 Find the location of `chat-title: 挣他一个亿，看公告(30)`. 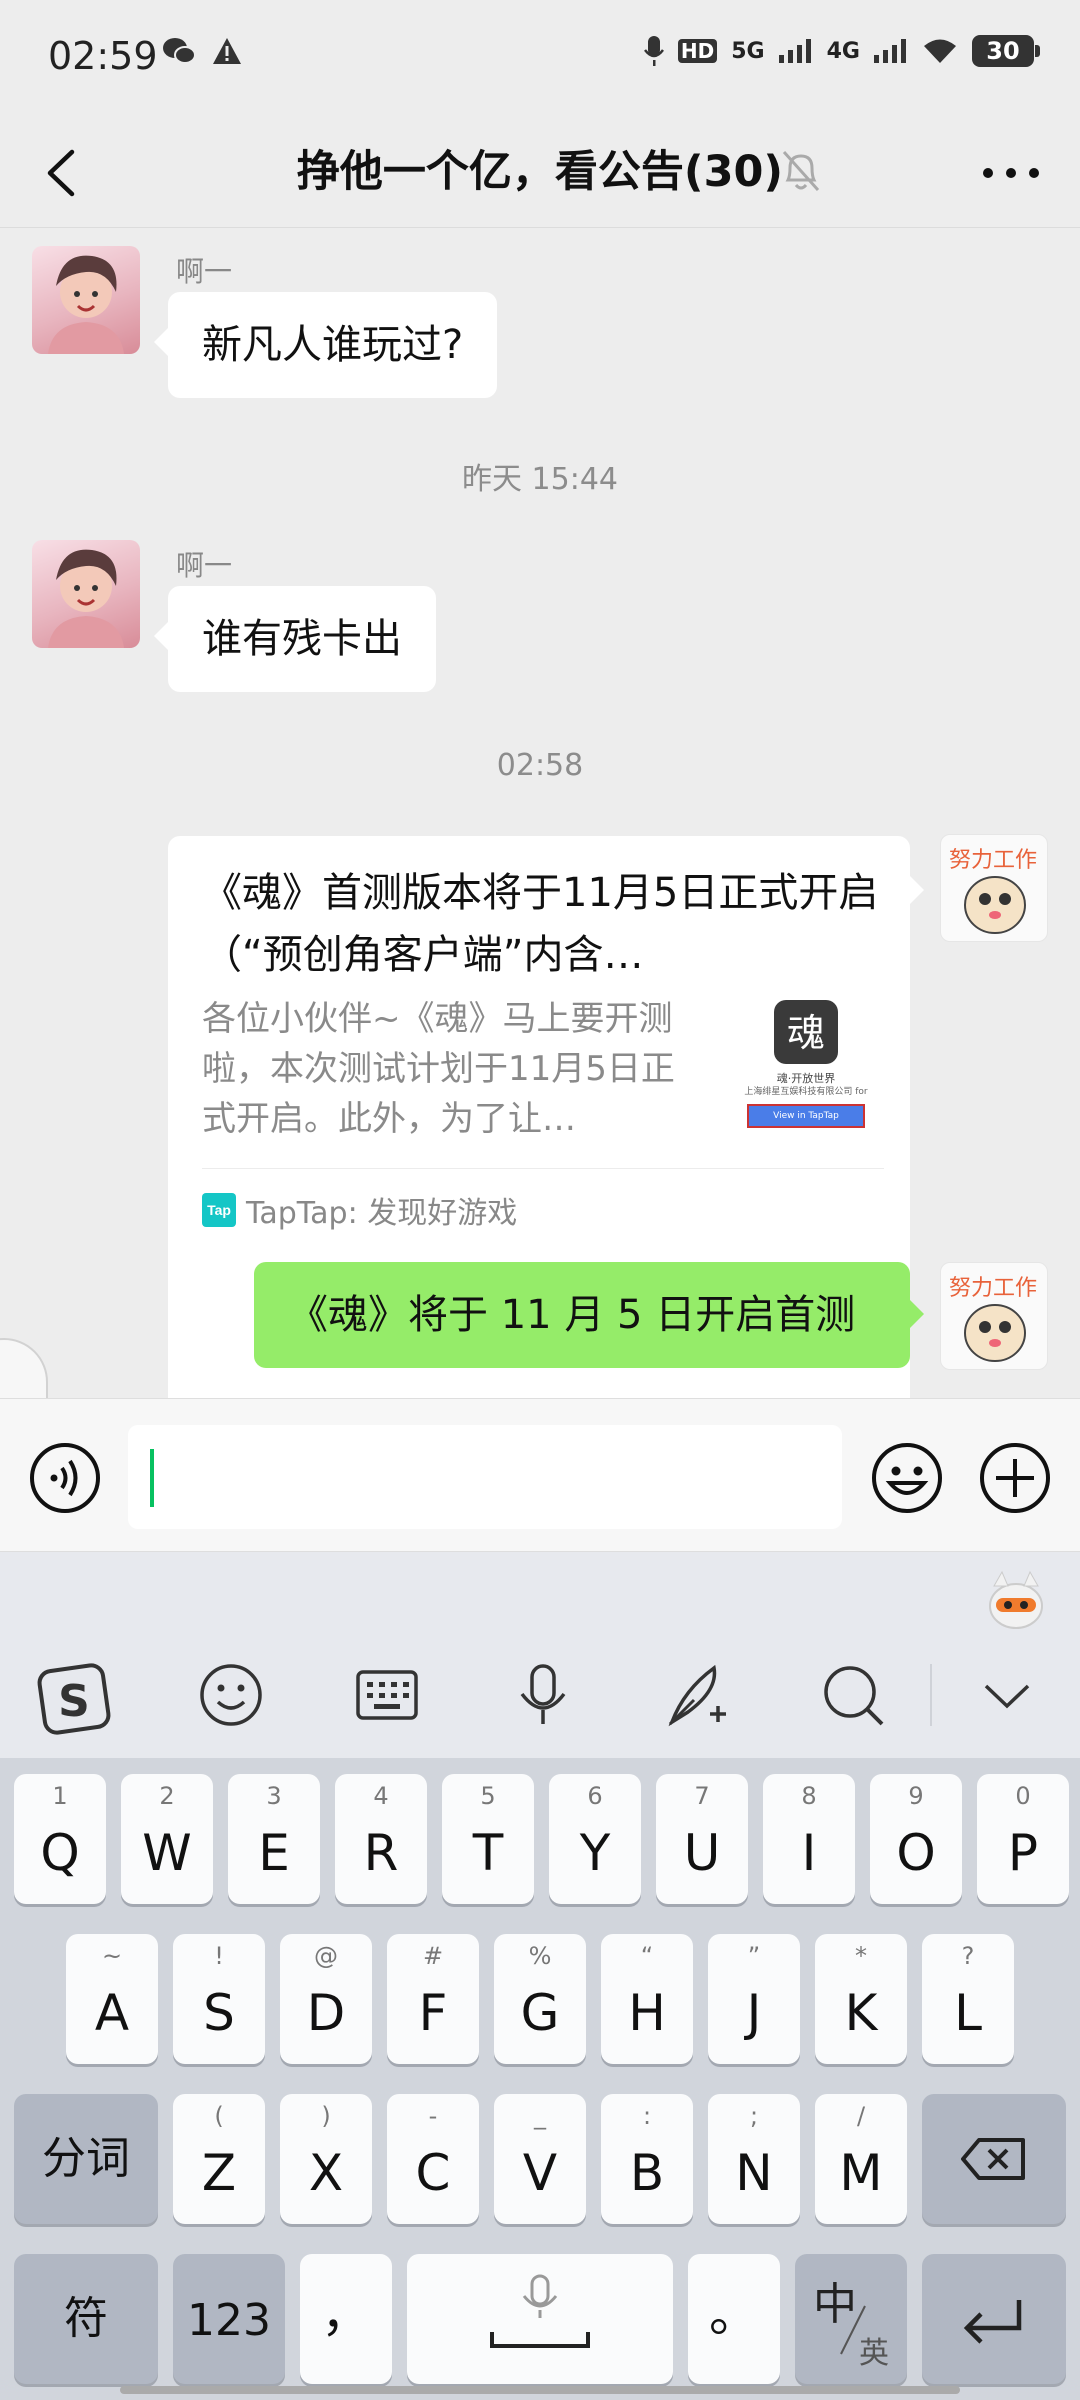

chat-title: 挣他一个亿，看公告(30) is located at coordinates (540, 172).